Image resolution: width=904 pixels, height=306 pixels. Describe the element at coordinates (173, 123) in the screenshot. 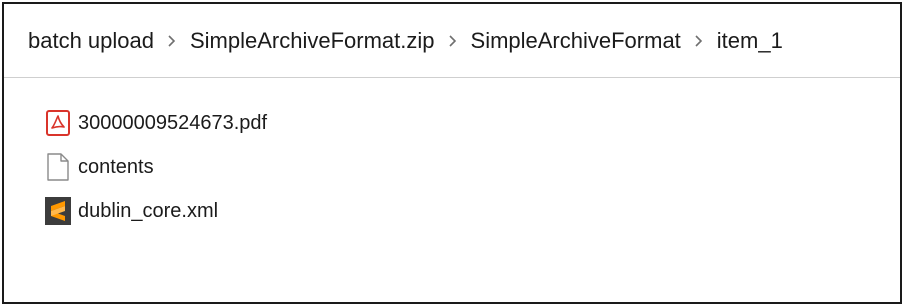

I see `file-name: 30000009524673.pdf` at that location.